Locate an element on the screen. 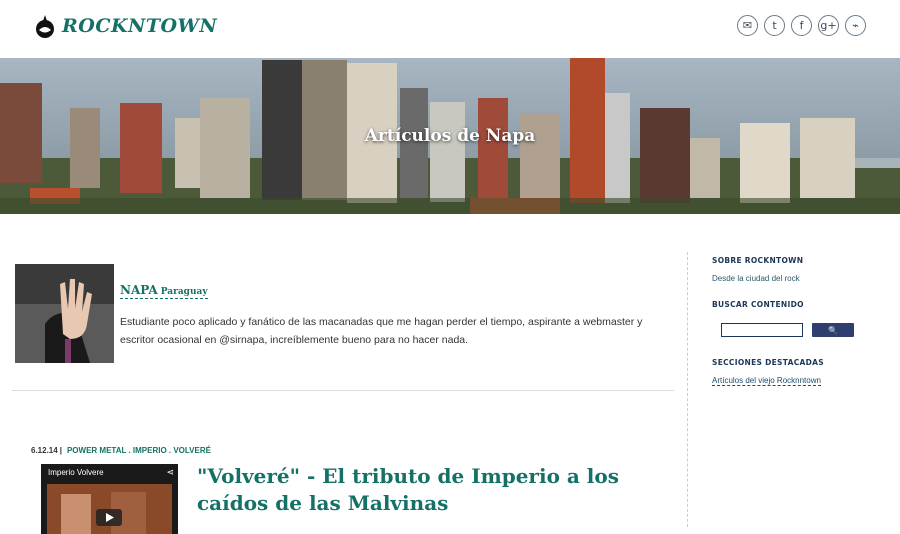 This screenshot has width=900, height=534. author-name: NAPA is located at coordinates (139, 290).